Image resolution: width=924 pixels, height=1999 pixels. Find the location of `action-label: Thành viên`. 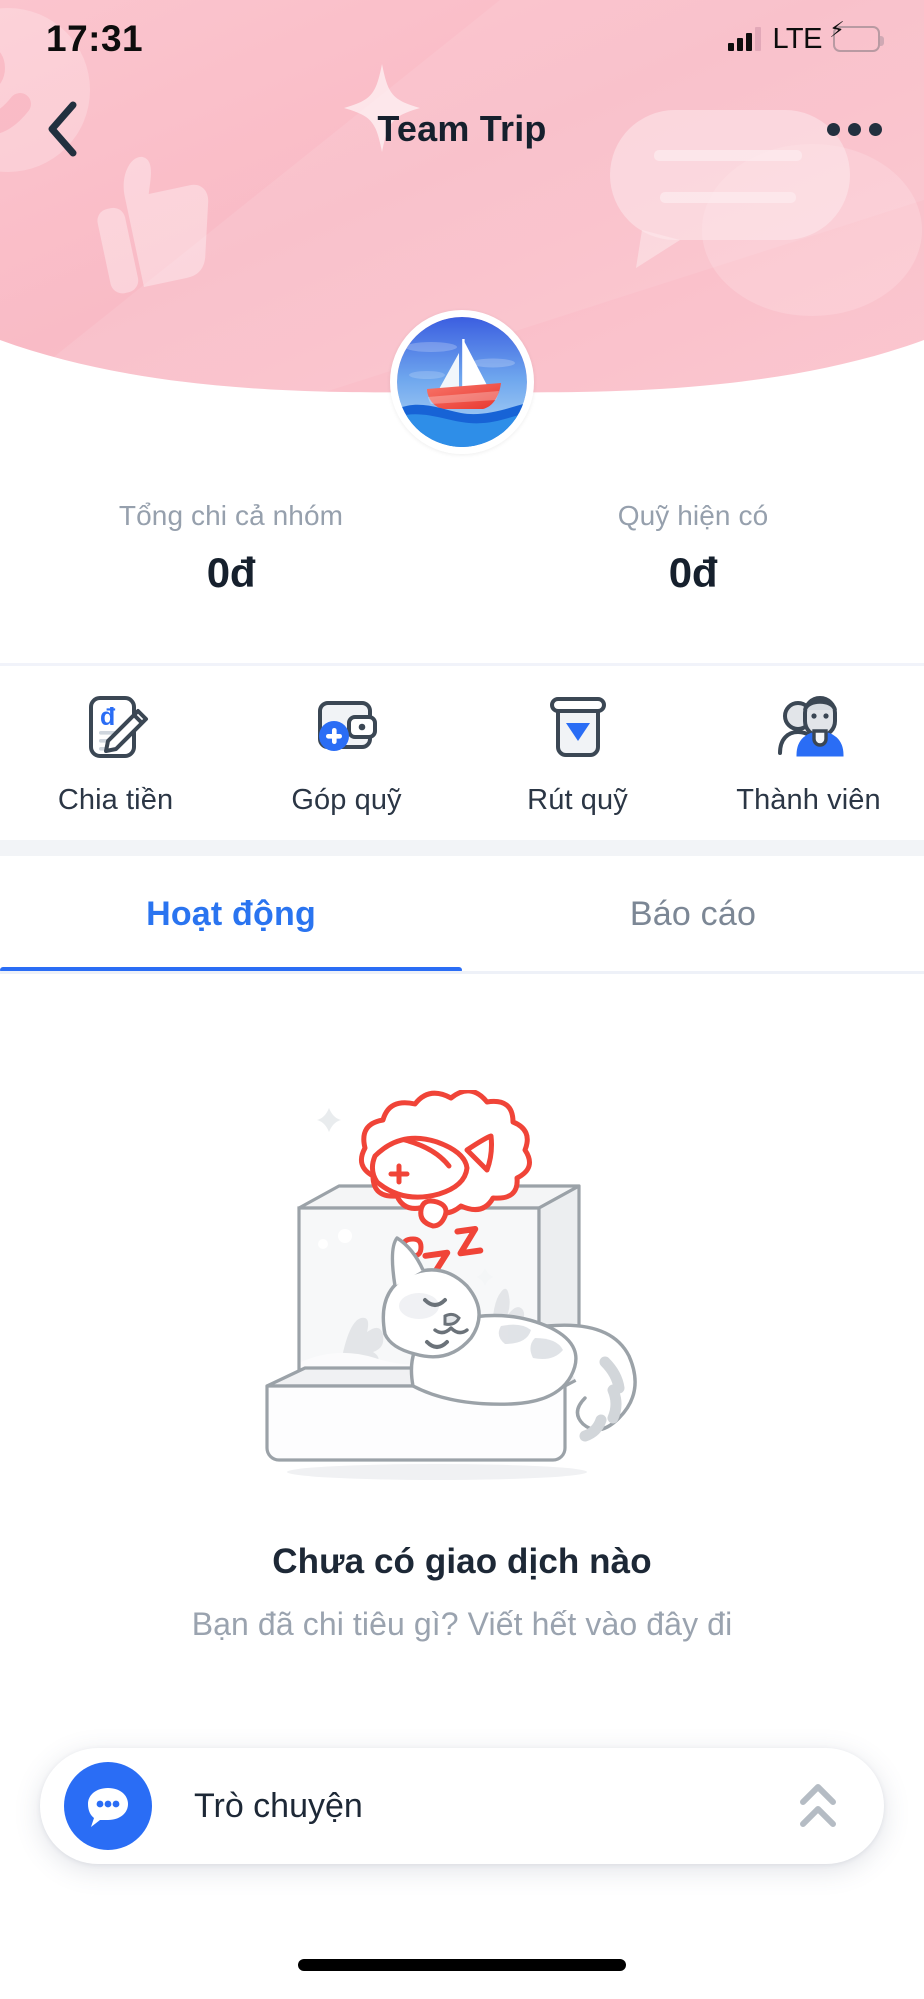

action-label: Thành viên is located at coordinates (808, 799).